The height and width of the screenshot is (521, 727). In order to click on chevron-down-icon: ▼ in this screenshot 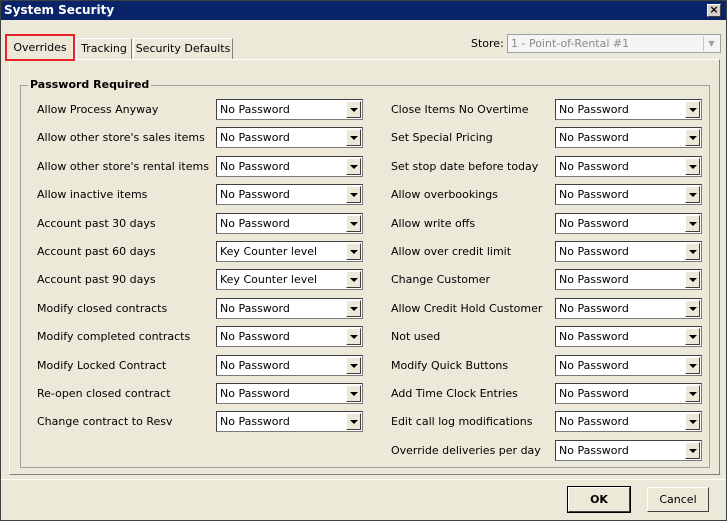, I will do `click(711, 43)`.